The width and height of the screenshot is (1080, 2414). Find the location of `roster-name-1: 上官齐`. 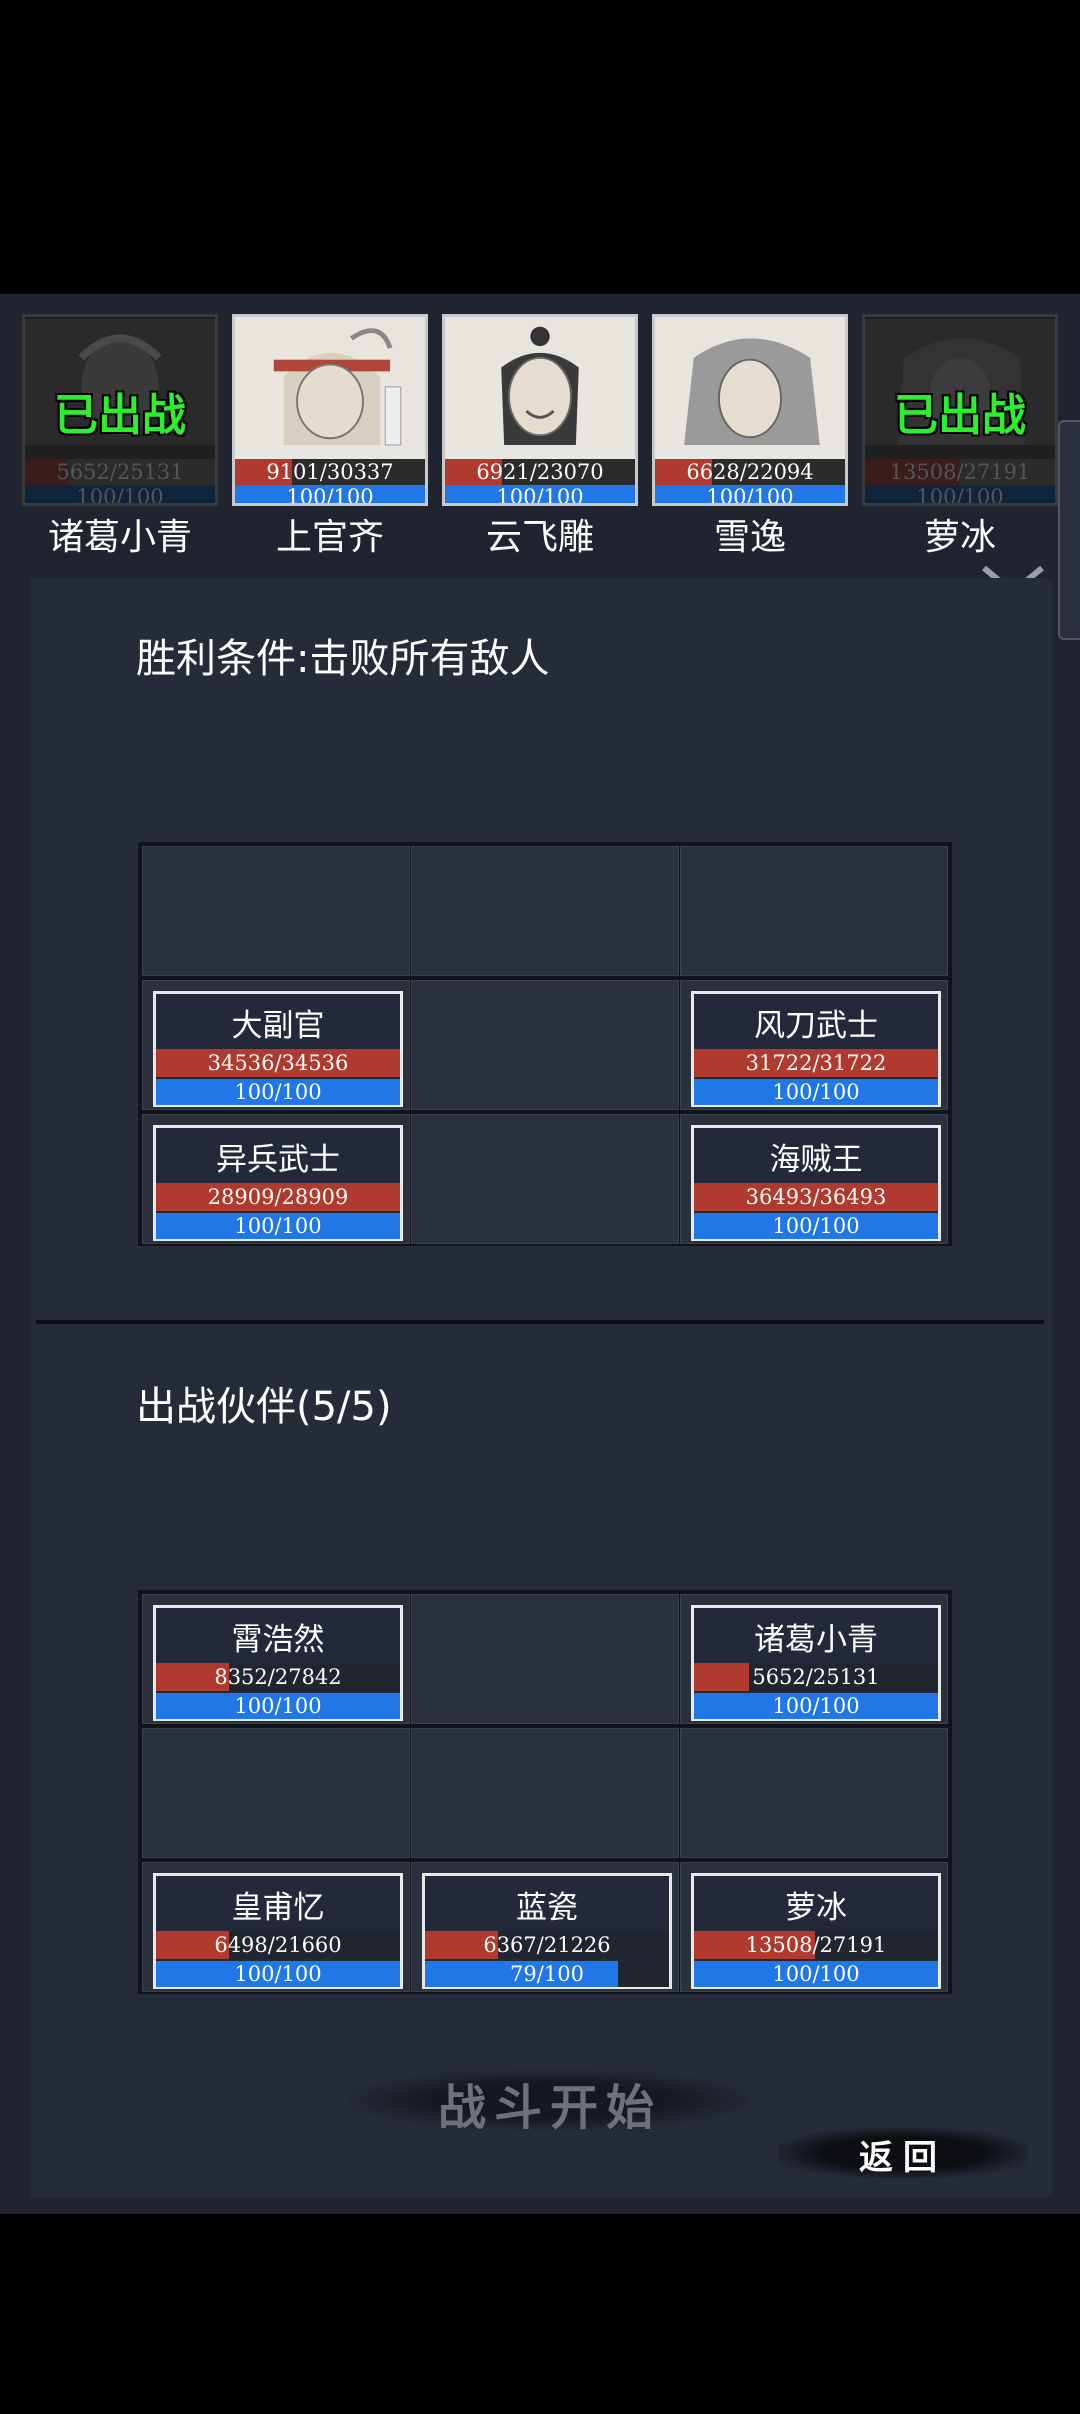

roster-name-1: 上官齐 is located at coordinates (329, 537).